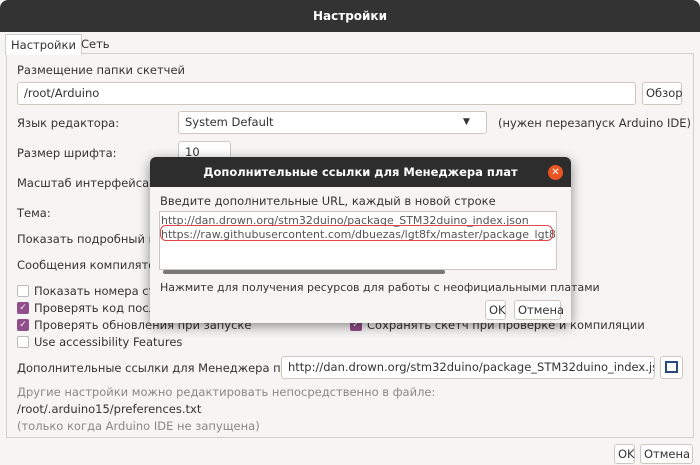 Image resolution: width=700 pixels, height=465 pixels. I want to click on window-titlebar: Настройки, so click(350, 16).